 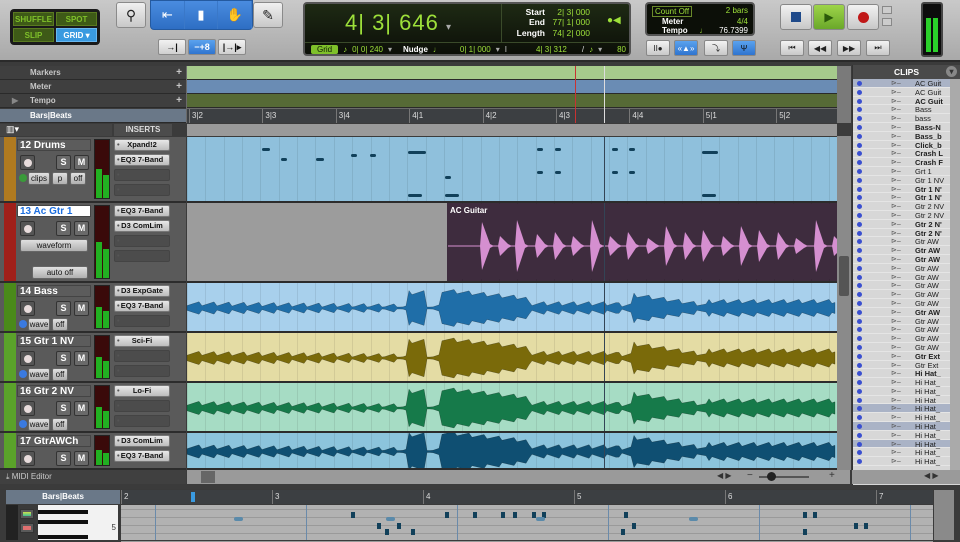 I want to click on midi-merge-button: ⤵, so click(x=716, y=48).